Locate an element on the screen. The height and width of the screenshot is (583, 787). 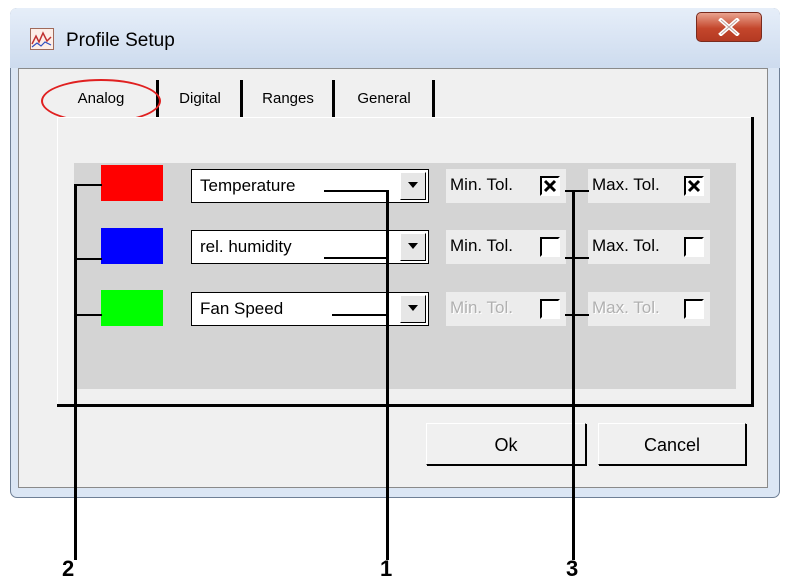
channel-2-value: rel. humidity is located at coordinates (246, 246).